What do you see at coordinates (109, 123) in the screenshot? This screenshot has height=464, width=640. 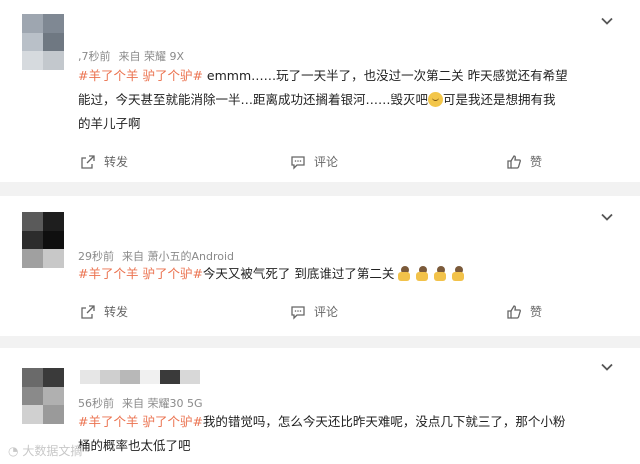 I see `post-text: 的羊儿子啊` at bounding box center [109, 123].